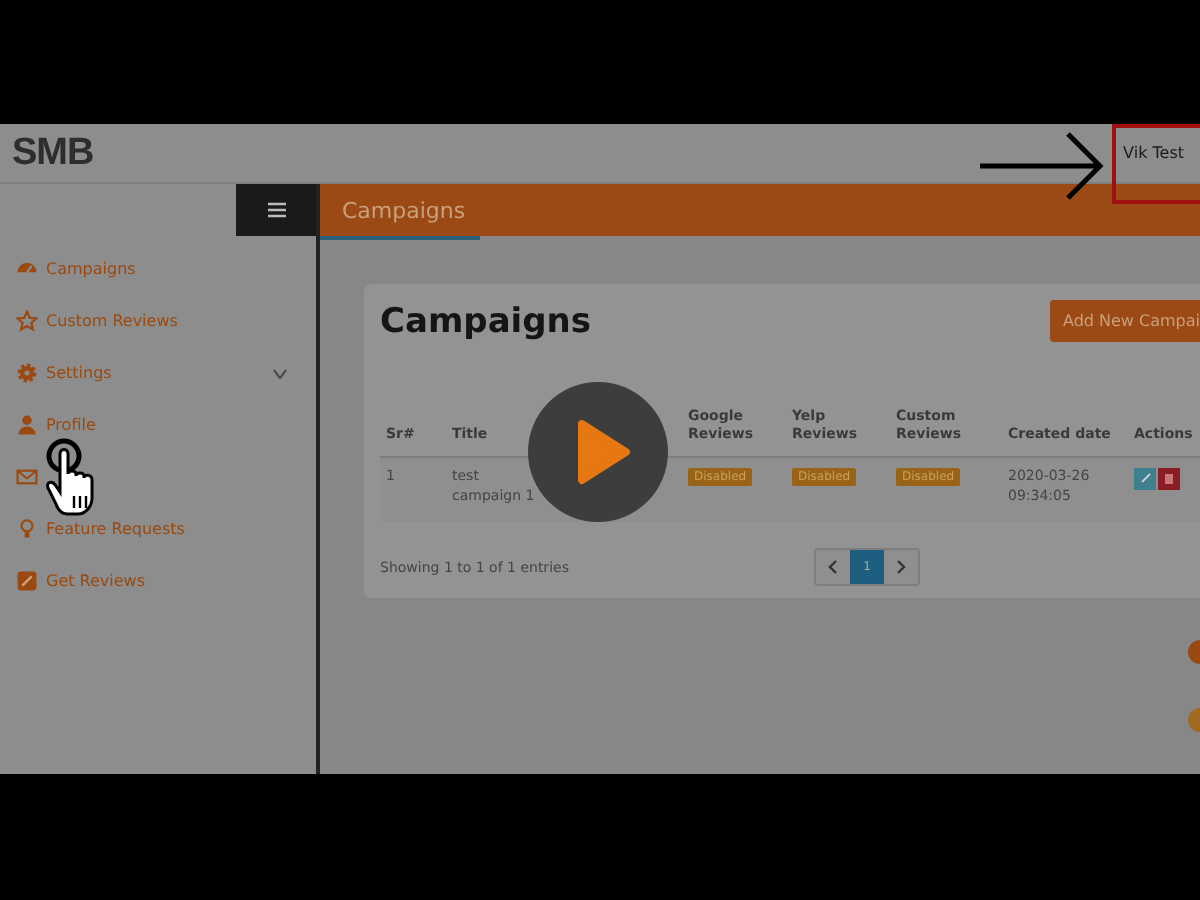 This screenshot has width=1200, height=900. What do you see at coordinates (27, 477) in the screenshot?
I see `mail-icon` at bounding box center [27, 477].